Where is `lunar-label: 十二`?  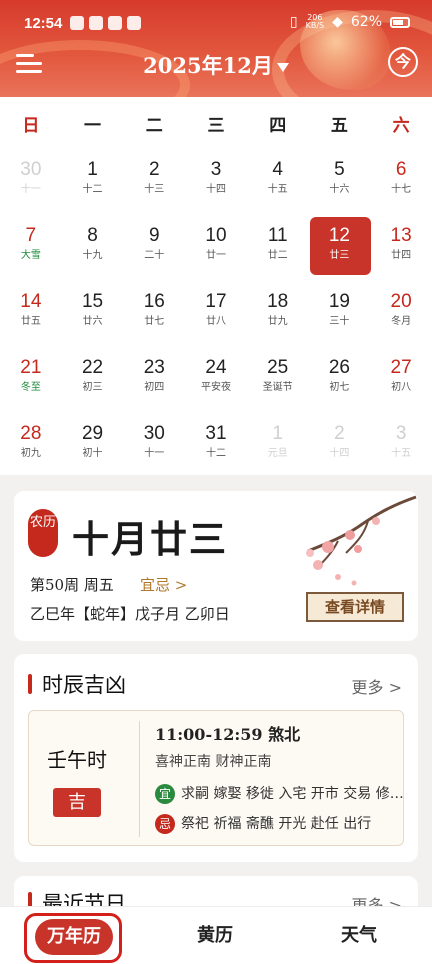
lunar-label: 十二 is located at coordinates (215, 453).